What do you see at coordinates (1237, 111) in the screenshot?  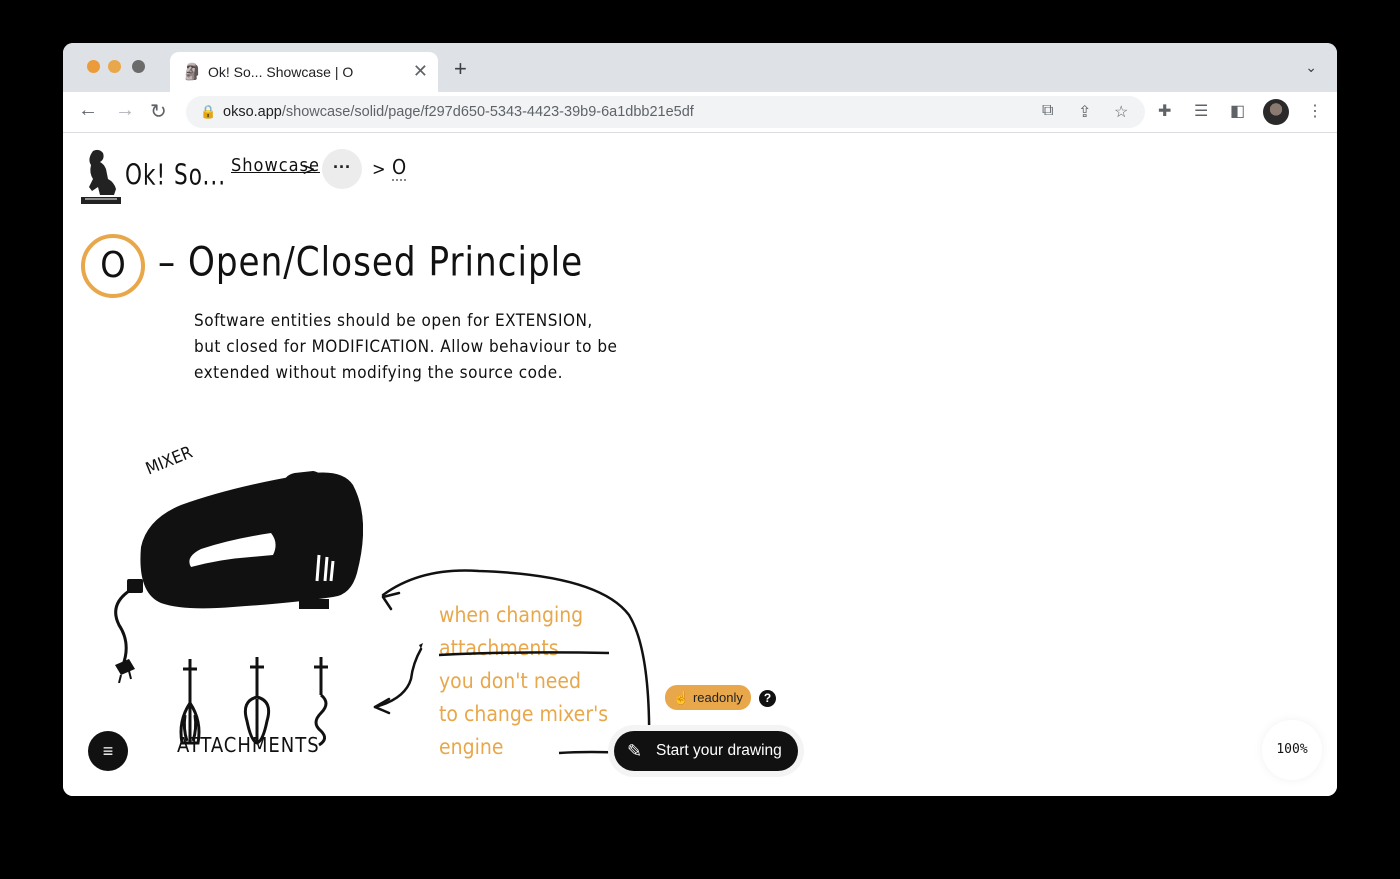 I see `side-panel-icon: ◧` at bounding box center [1237, 111].